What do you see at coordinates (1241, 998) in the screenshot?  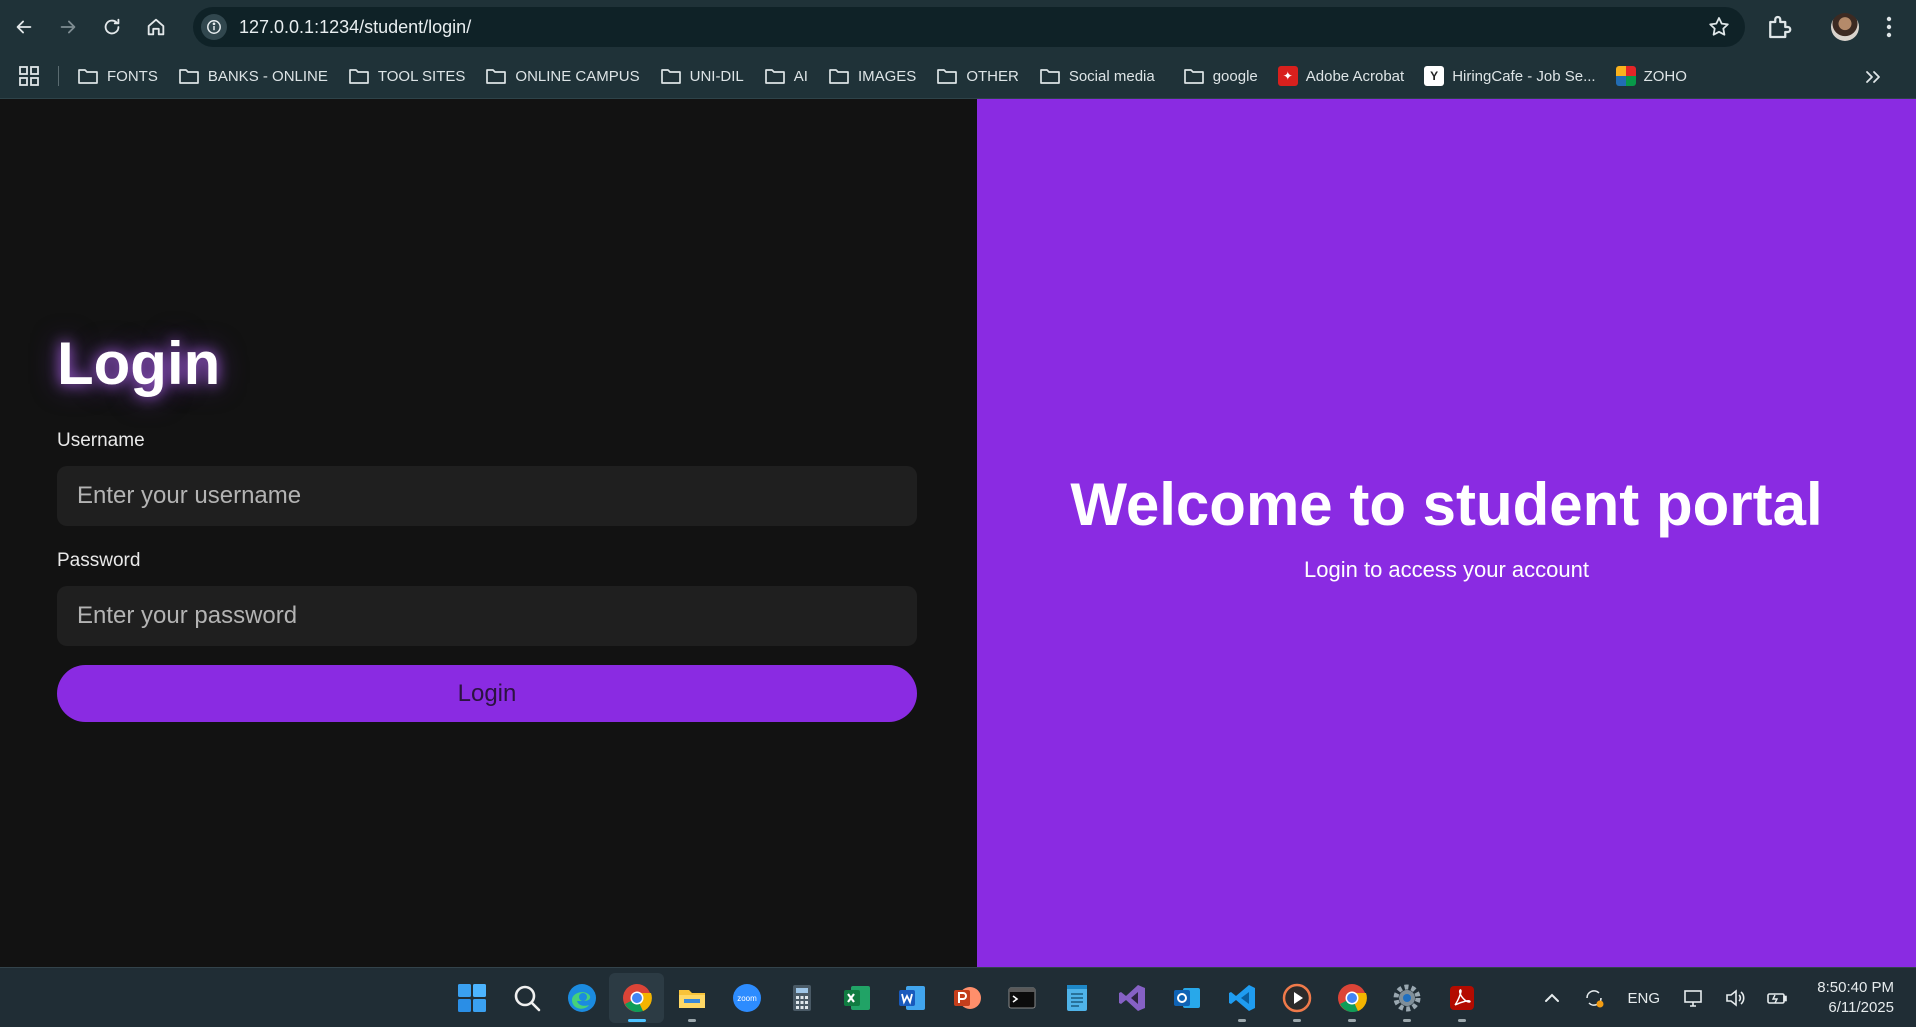 I see `vscode-icon` at bounding box center [1241, 998].